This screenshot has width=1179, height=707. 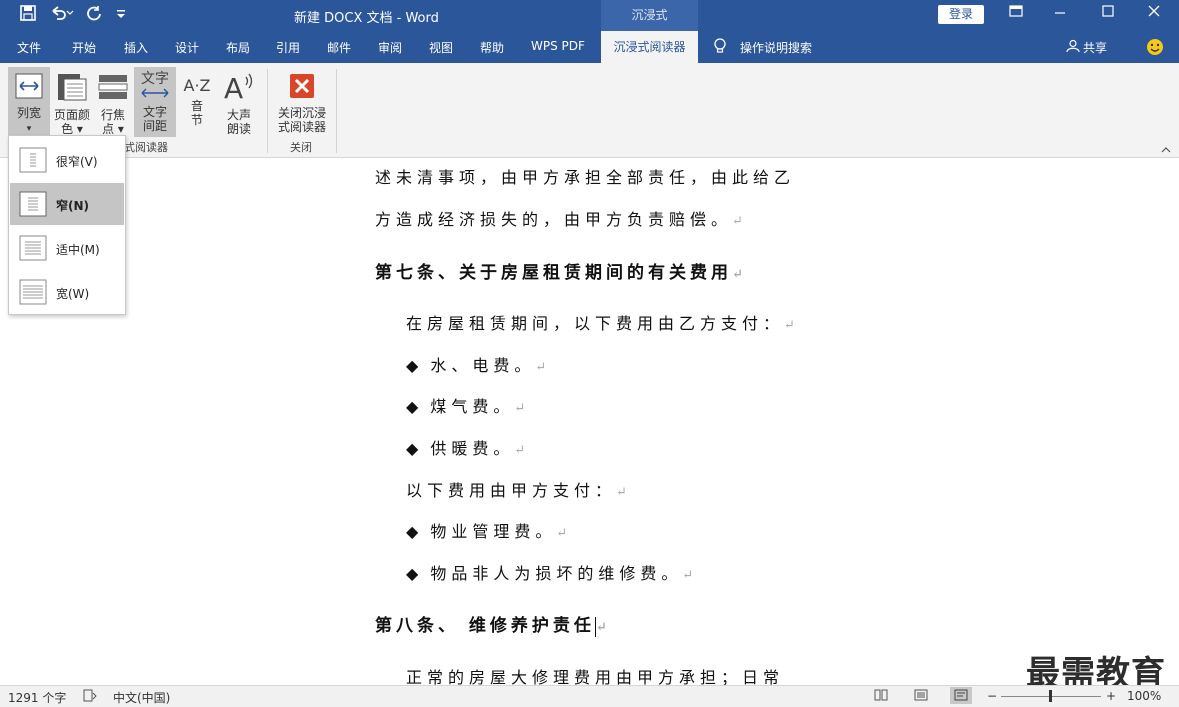 What do you see at coordinates (554, 219) in the screenshot?
I see `doc-text: 方造成经济损失的，由甲方负责赔偿。` at bounding box center [554, 219].